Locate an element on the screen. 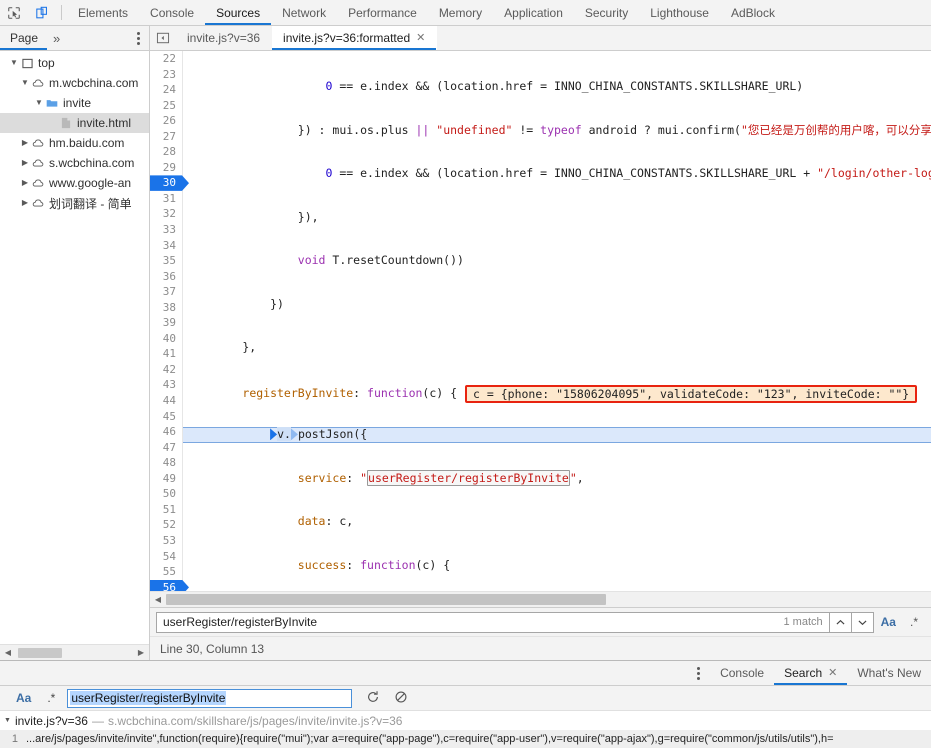  regex-toggle: .* is located at coordinates (914, 622).